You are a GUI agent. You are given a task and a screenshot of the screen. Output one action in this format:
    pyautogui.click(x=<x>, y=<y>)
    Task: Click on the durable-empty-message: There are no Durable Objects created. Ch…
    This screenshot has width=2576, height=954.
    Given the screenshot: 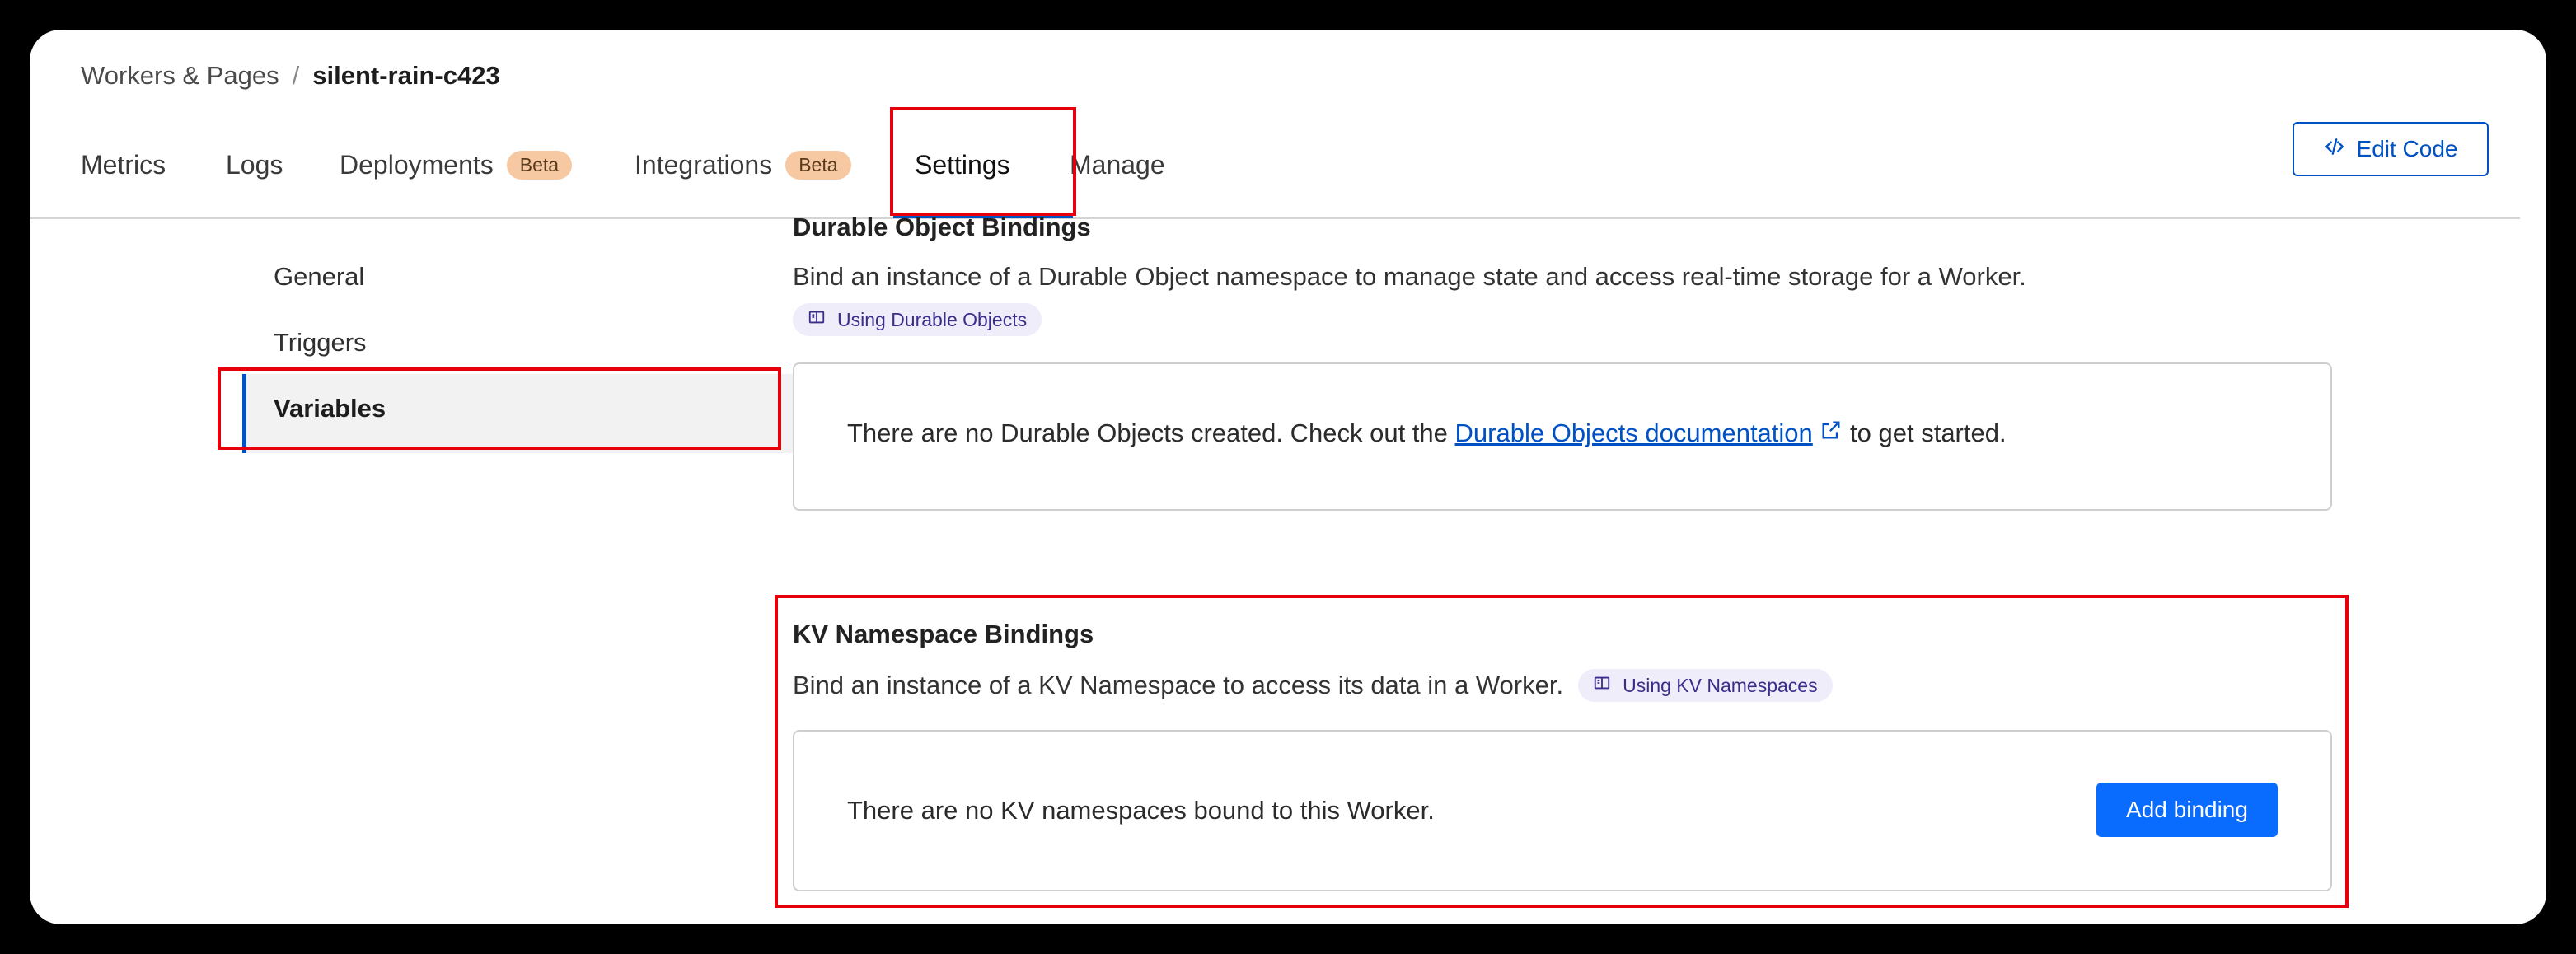 What is the action you would take?
    pyautogui.click(x=1427, y=434)
    